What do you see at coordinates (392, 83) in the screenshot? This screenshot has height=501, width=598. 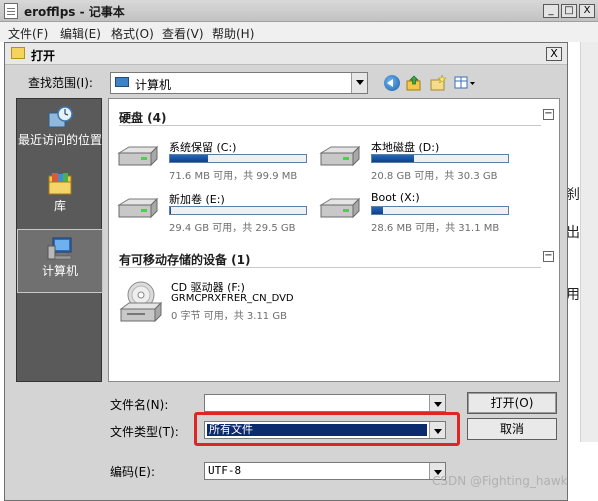 I see `back-arrow-icon` at bounding box center [392, 83].